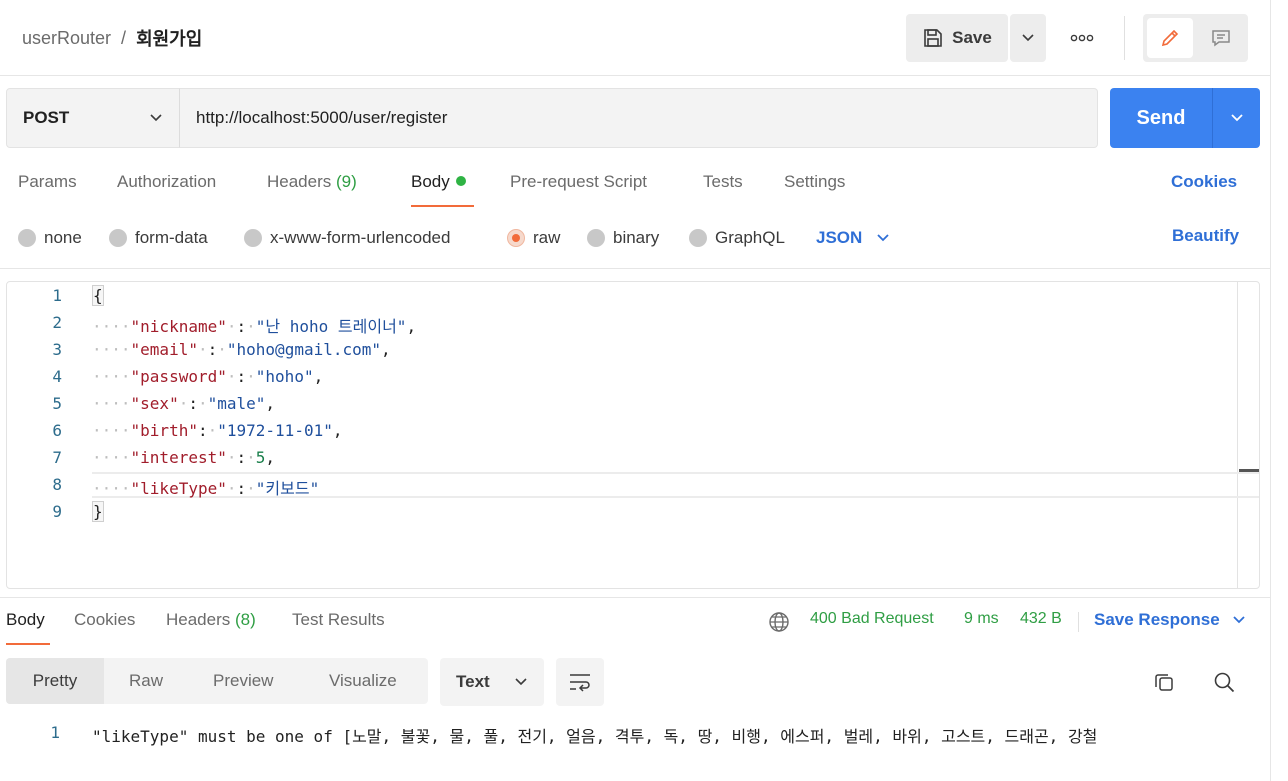  What do you see at coordinates (312, 184) in the screenshot?
I see `tab-headers: Headers (9)` at bounding box center [312, 184].